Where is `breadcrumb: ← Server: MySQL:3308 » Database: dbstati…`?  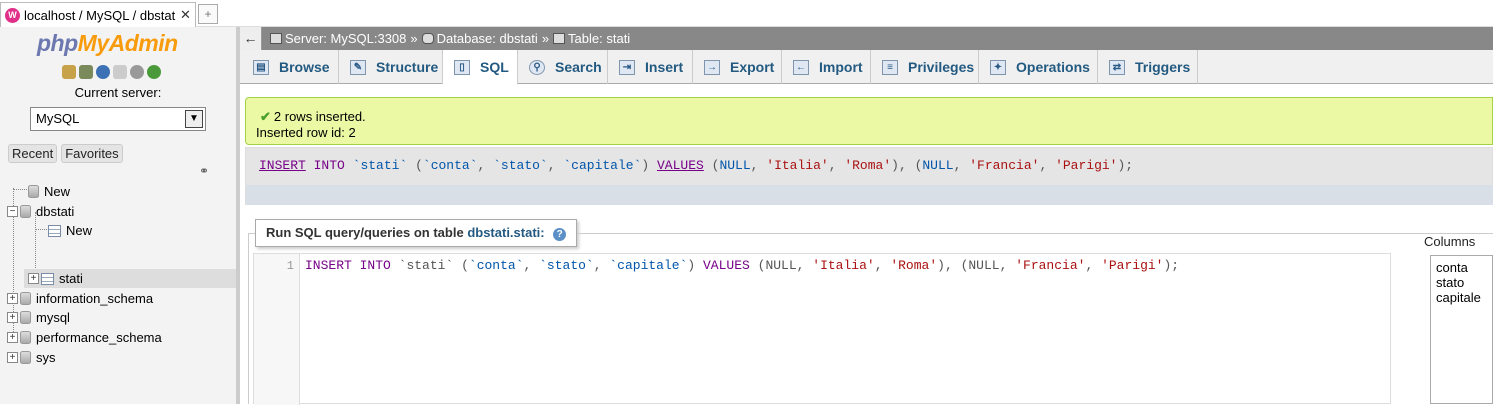 breadcrumb: ← Server: MySQL:3308 » Database: dbstati… is located at coordinates (866, 38).